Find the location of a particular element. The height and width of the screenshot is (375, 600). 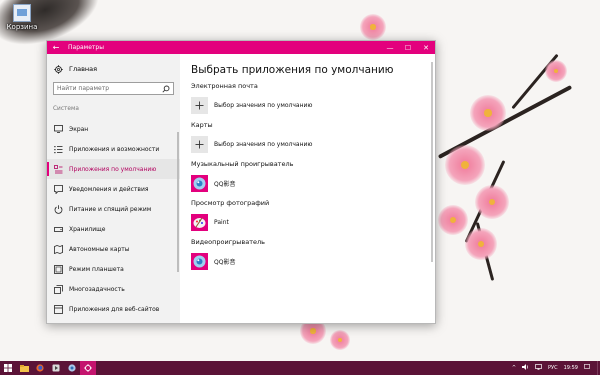

media-button is located at coordinates (56, 368).